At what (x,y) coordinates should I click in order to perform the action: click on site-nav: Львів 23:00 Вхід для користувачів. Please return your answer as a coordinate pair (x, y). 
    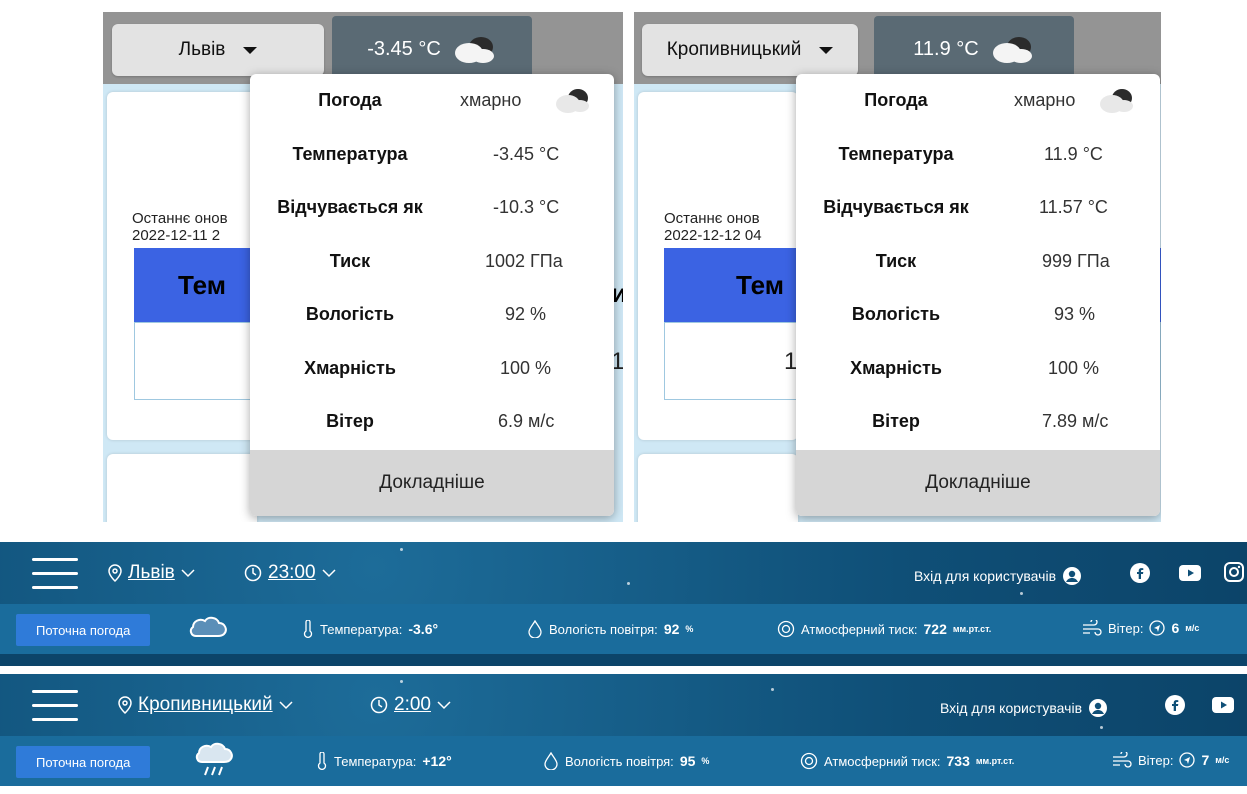
    Looking at the image, I should click on (623, 573).